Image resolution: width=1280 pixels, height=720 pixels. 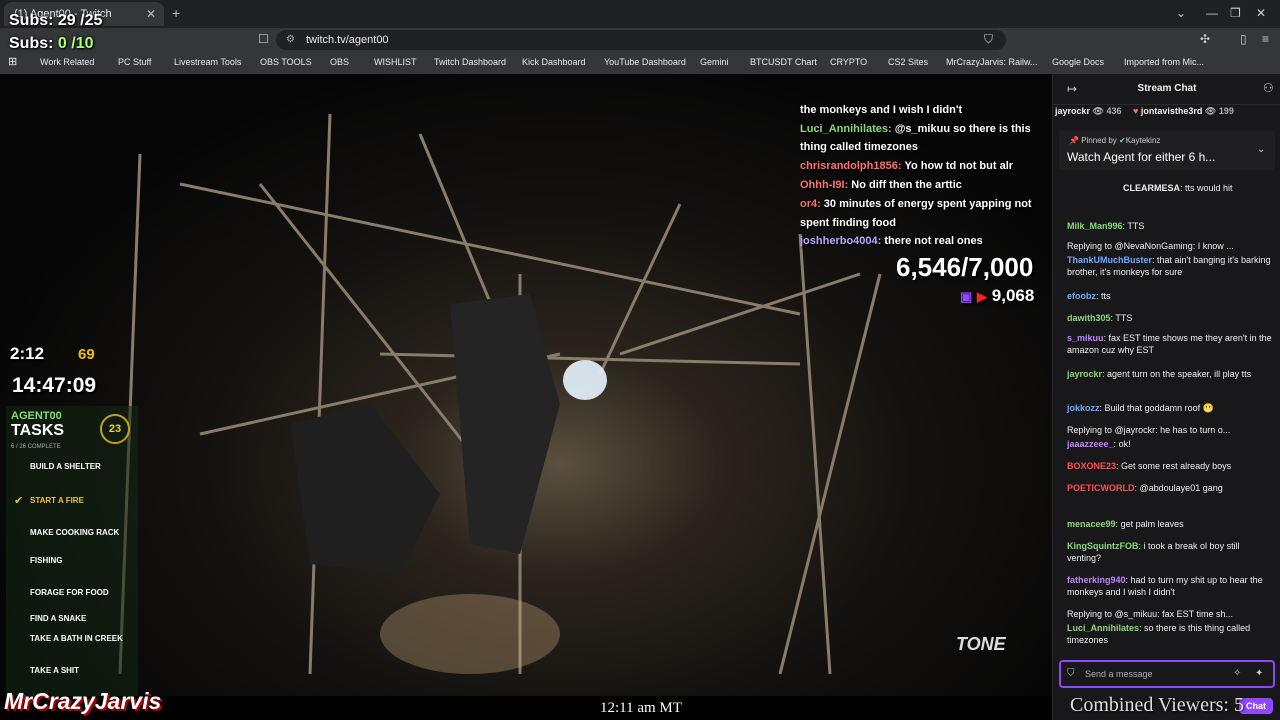 I want to click on viewer-counter: ▣ ▶ 9,068, so click(x=997, y=296).